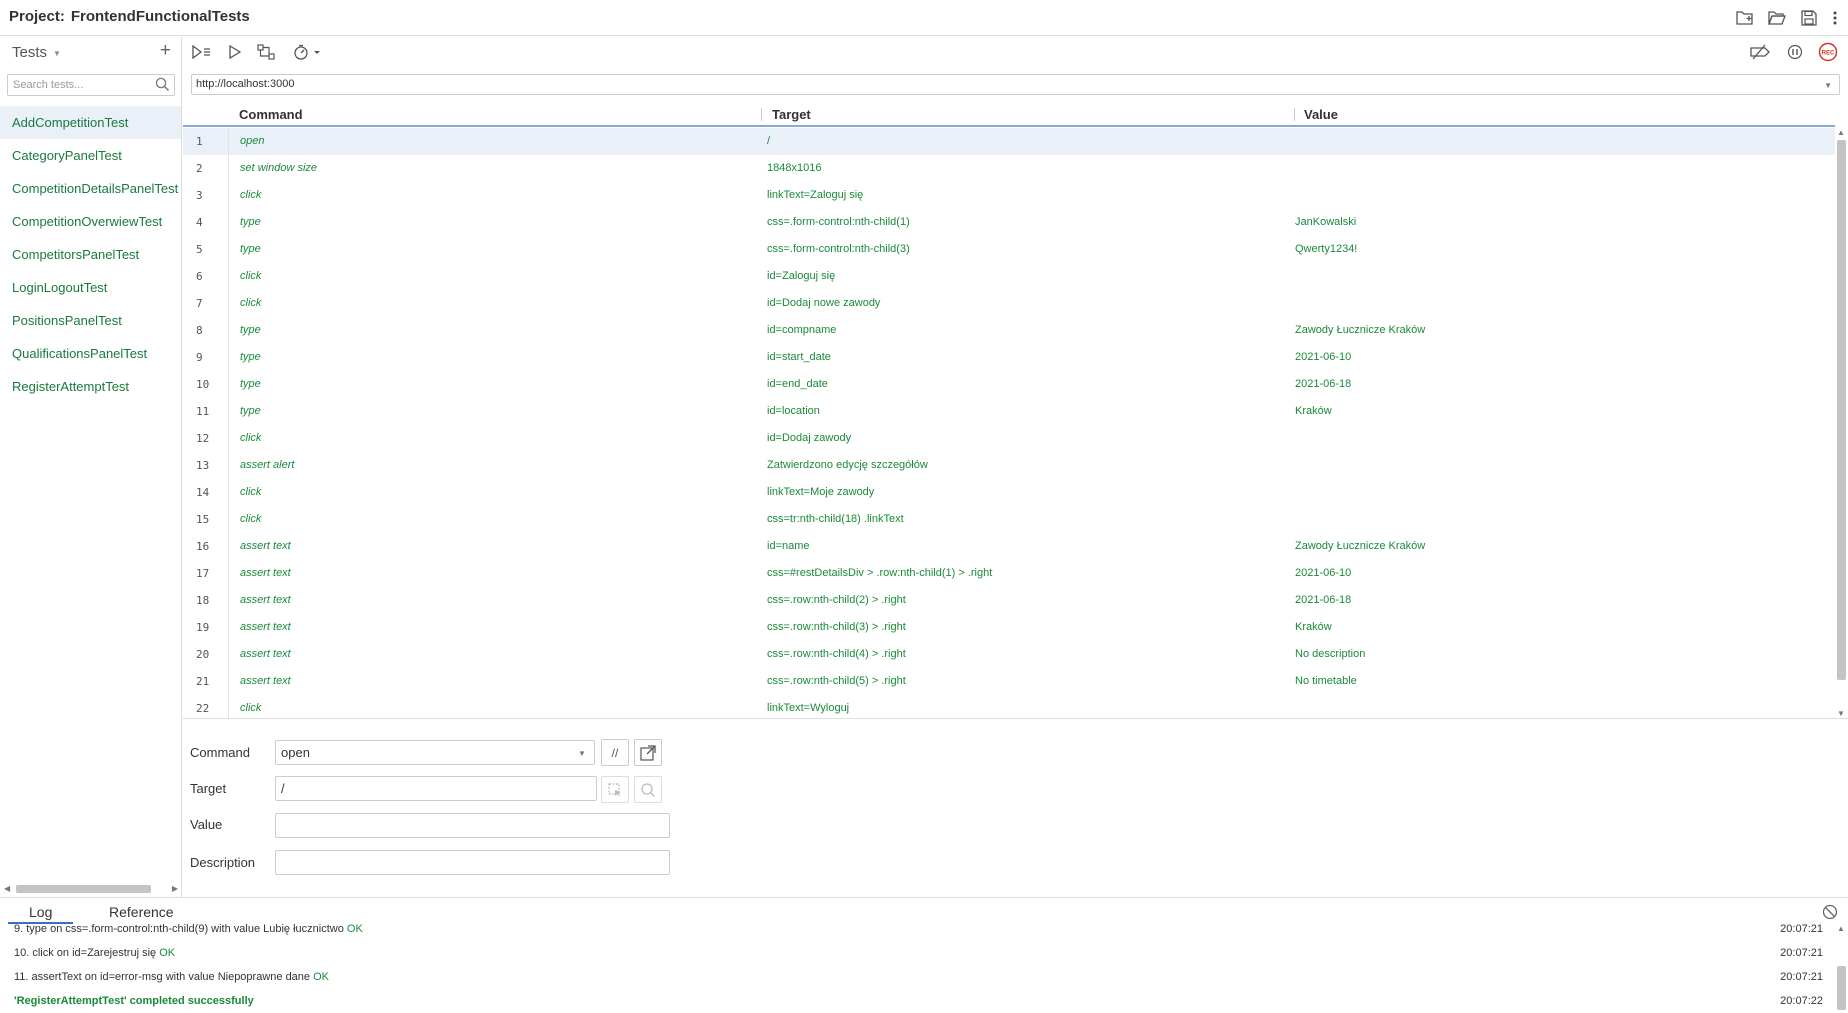  What do you see at coordinates (90, 353) in the screenshot?
I see `test-item: QualificationsPanelTest` at bounding box center [90, 353].